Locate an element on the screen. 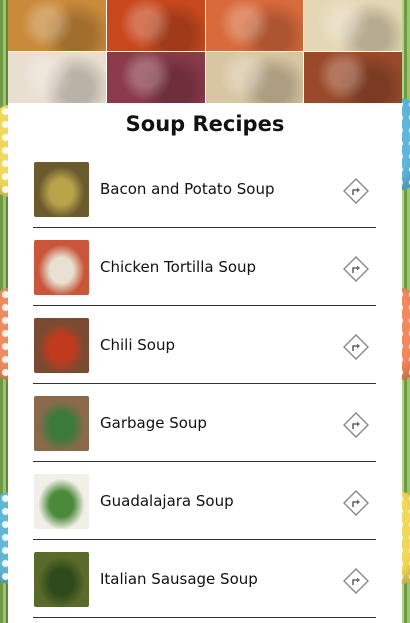 The height and width of the screenshot is (623, 410). recipe-list-item: Guadalajara Soup is located at coordinates (204, 501).